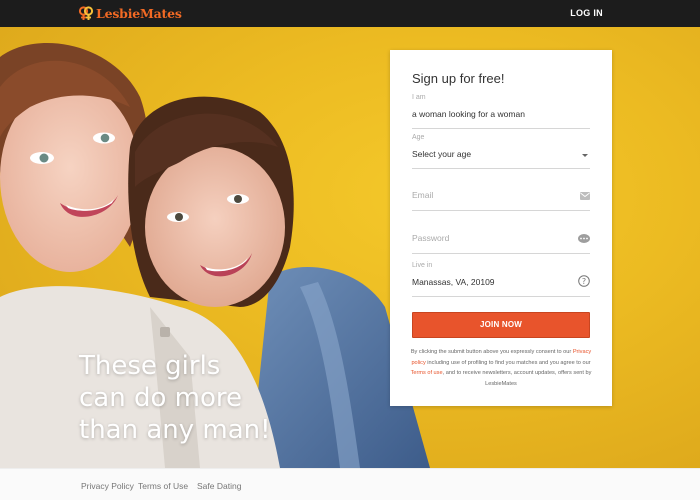 Image resolution: width=700 pixels, height=500 pixels. What do you see at coordinates (139, 13) in the screenshot?
I see `brand-name: LesbieMates` at bounding box center [139, 13].